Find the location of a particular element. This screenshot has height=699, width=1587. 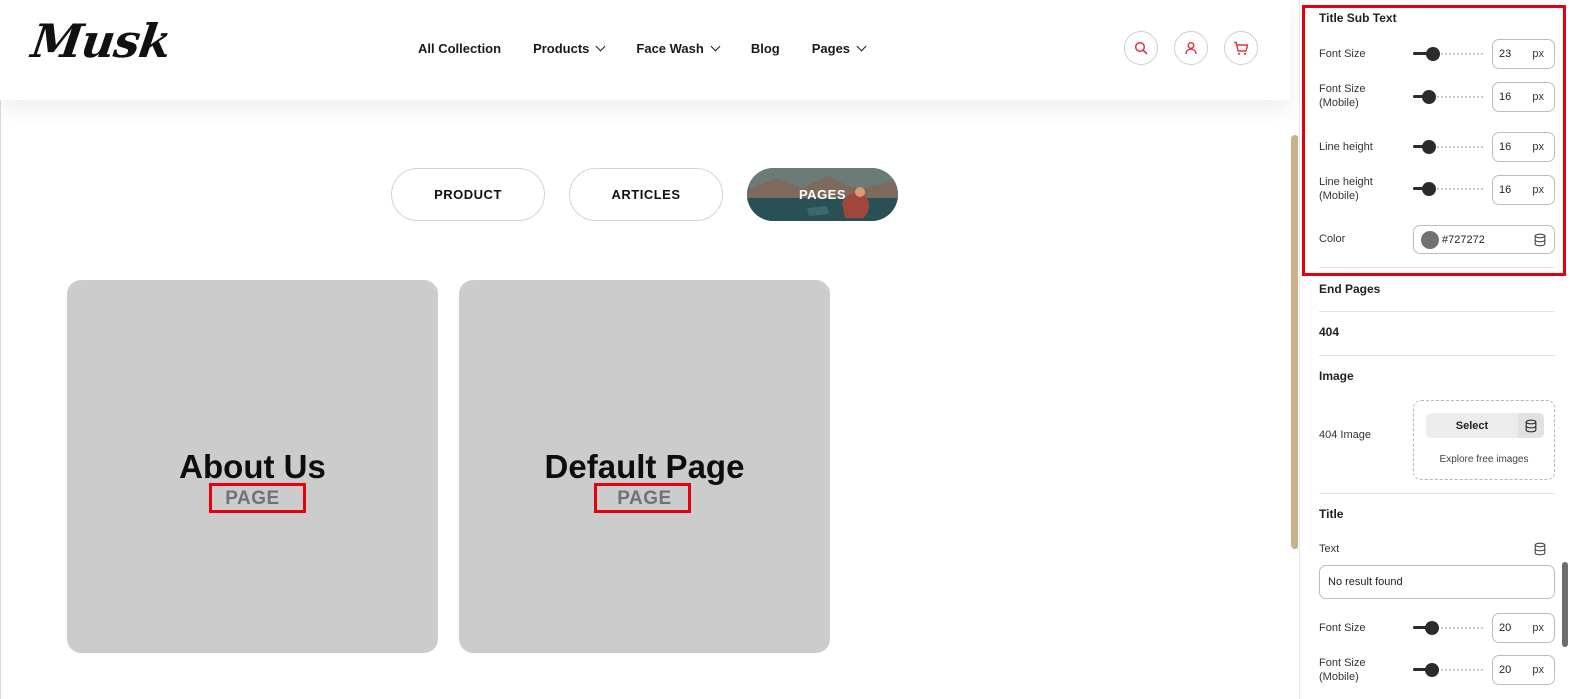

image-upload-box: Select Explore free images is located at coordinates (1484, 440).